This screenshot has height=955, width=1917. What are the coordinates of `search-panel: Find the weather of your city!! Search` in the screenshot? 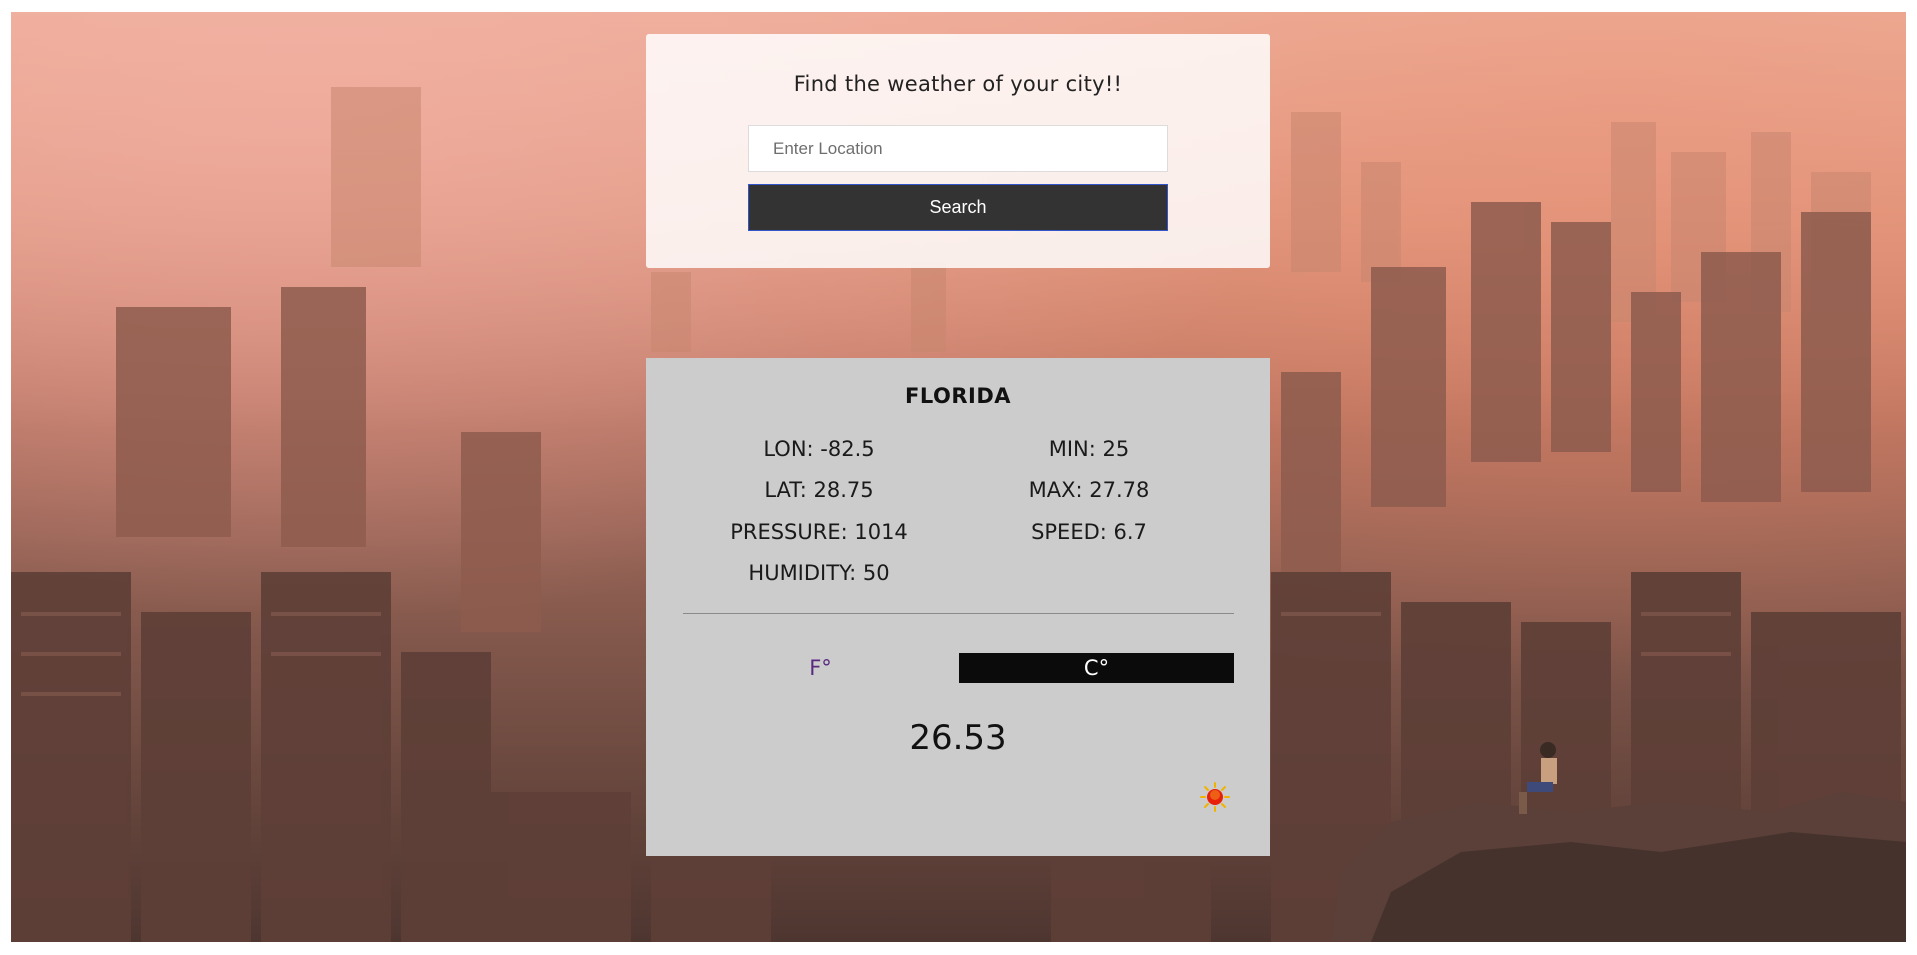 It's located at (958, 151).